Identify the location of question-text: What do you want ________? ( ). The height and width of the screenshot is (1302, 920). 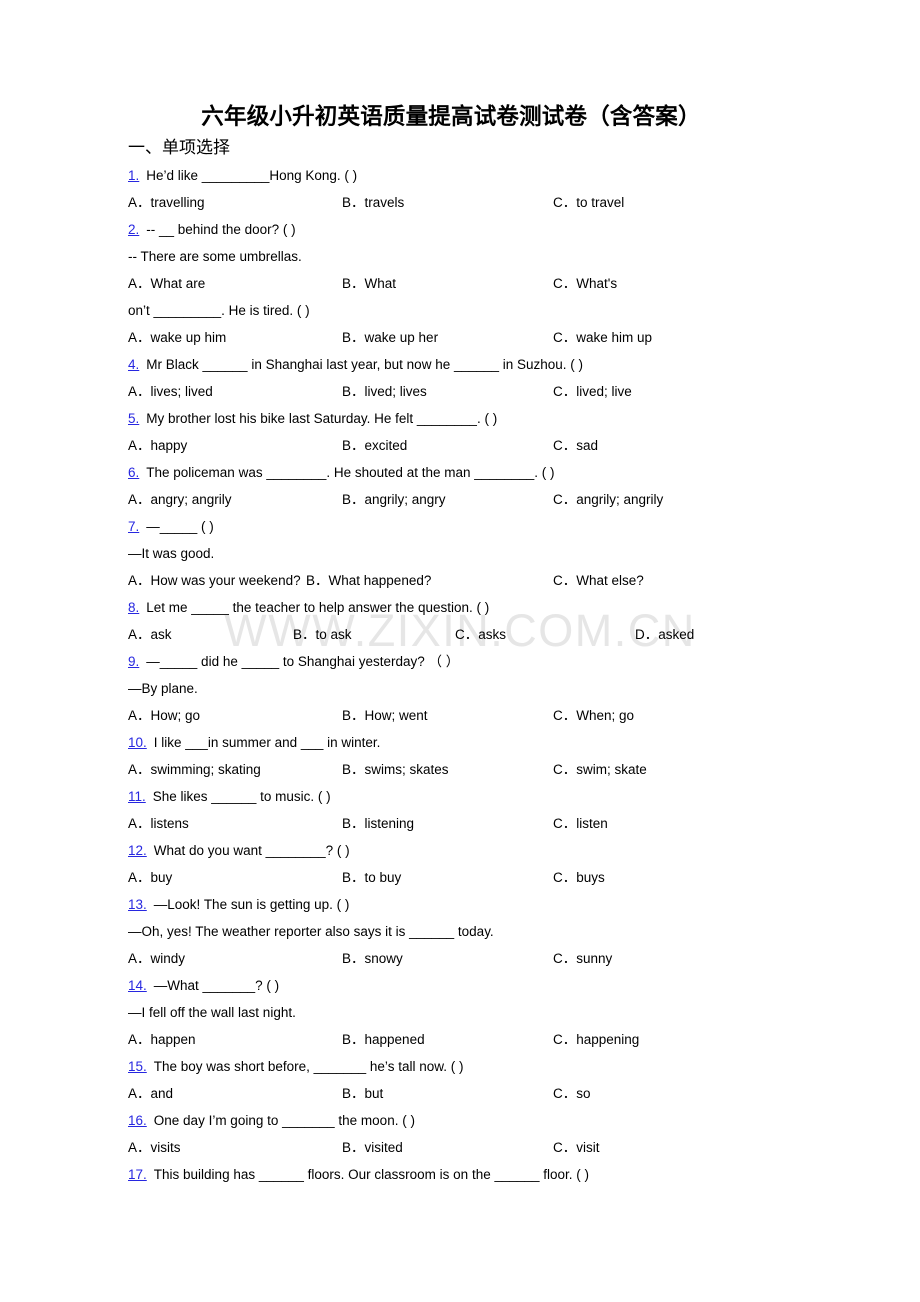
(251, 851).